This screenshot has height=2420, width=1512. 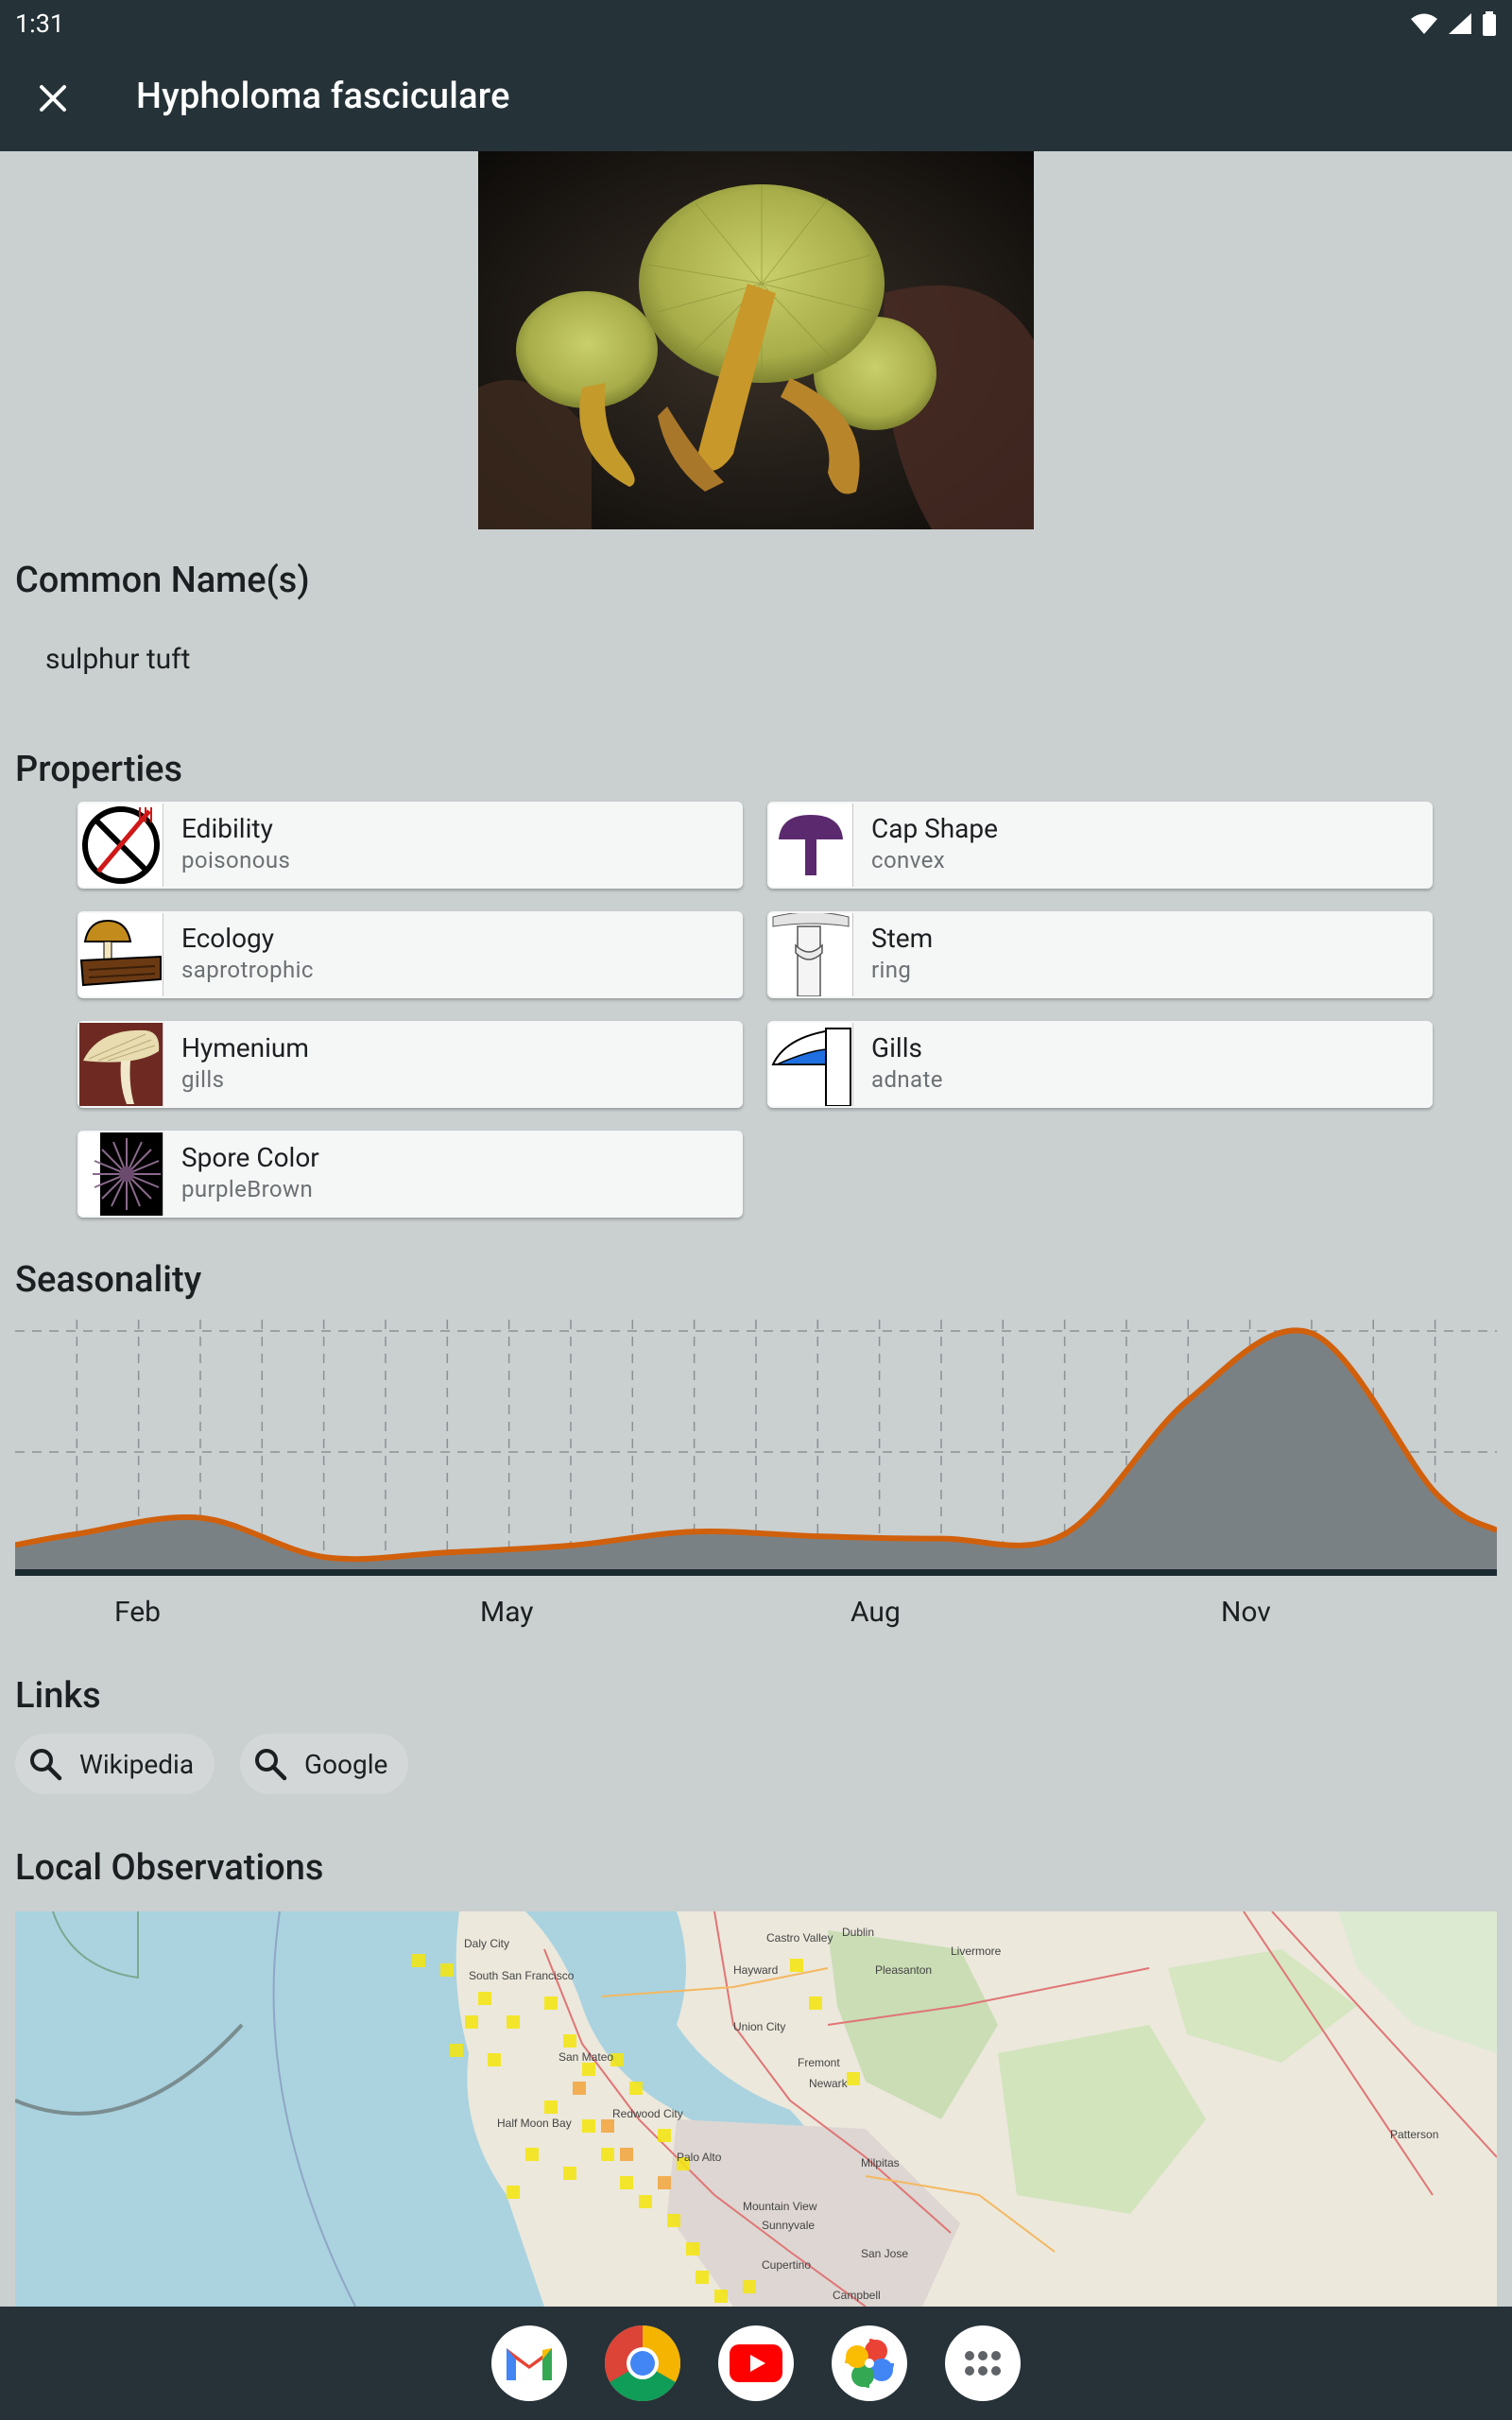 I want to click on status-bar: 1:31, so click(x=756, y=24).